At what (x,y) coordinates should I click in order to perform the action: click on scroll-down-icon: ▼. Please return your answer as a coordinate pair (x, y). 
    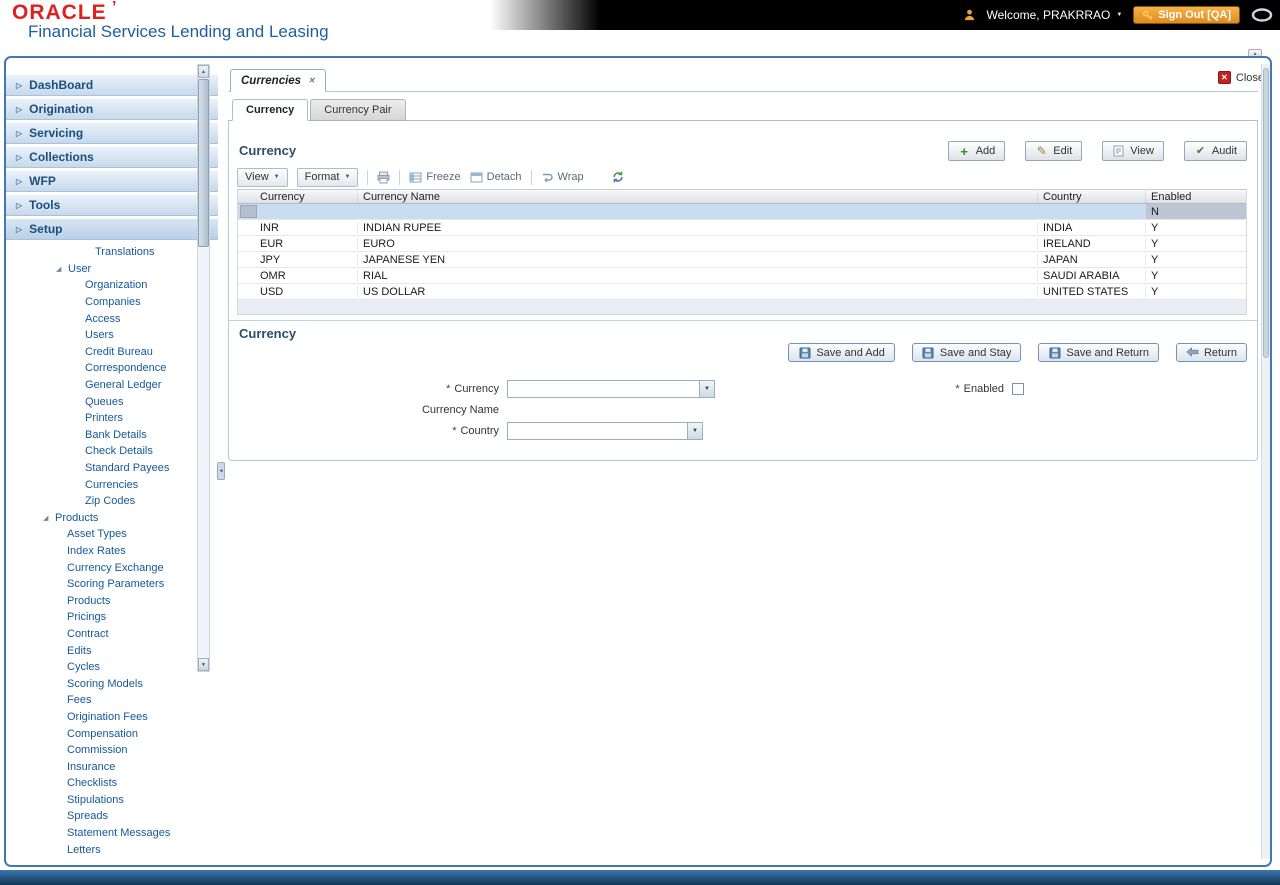
    Looking at the image, I should click on (203, 664).